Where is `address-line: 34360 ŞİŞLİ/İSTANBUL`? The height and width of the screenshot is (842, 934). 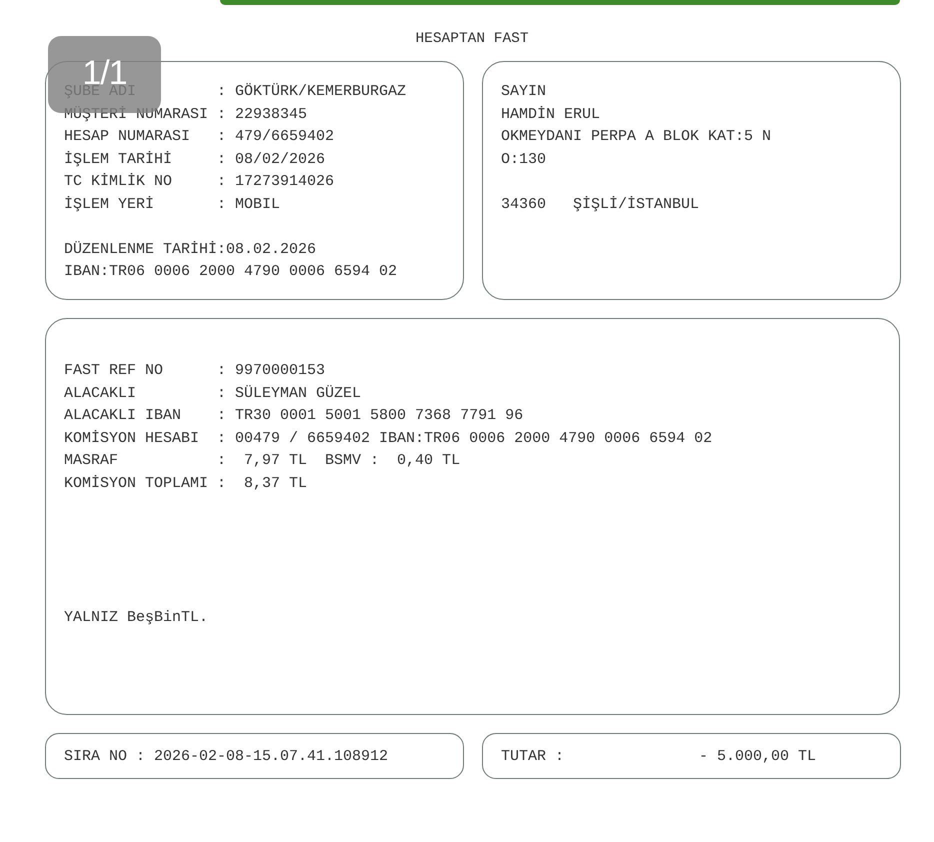
address-line: 34360 ŞİŞLİ/İSTANBUL is located at coordinates (600, 204).